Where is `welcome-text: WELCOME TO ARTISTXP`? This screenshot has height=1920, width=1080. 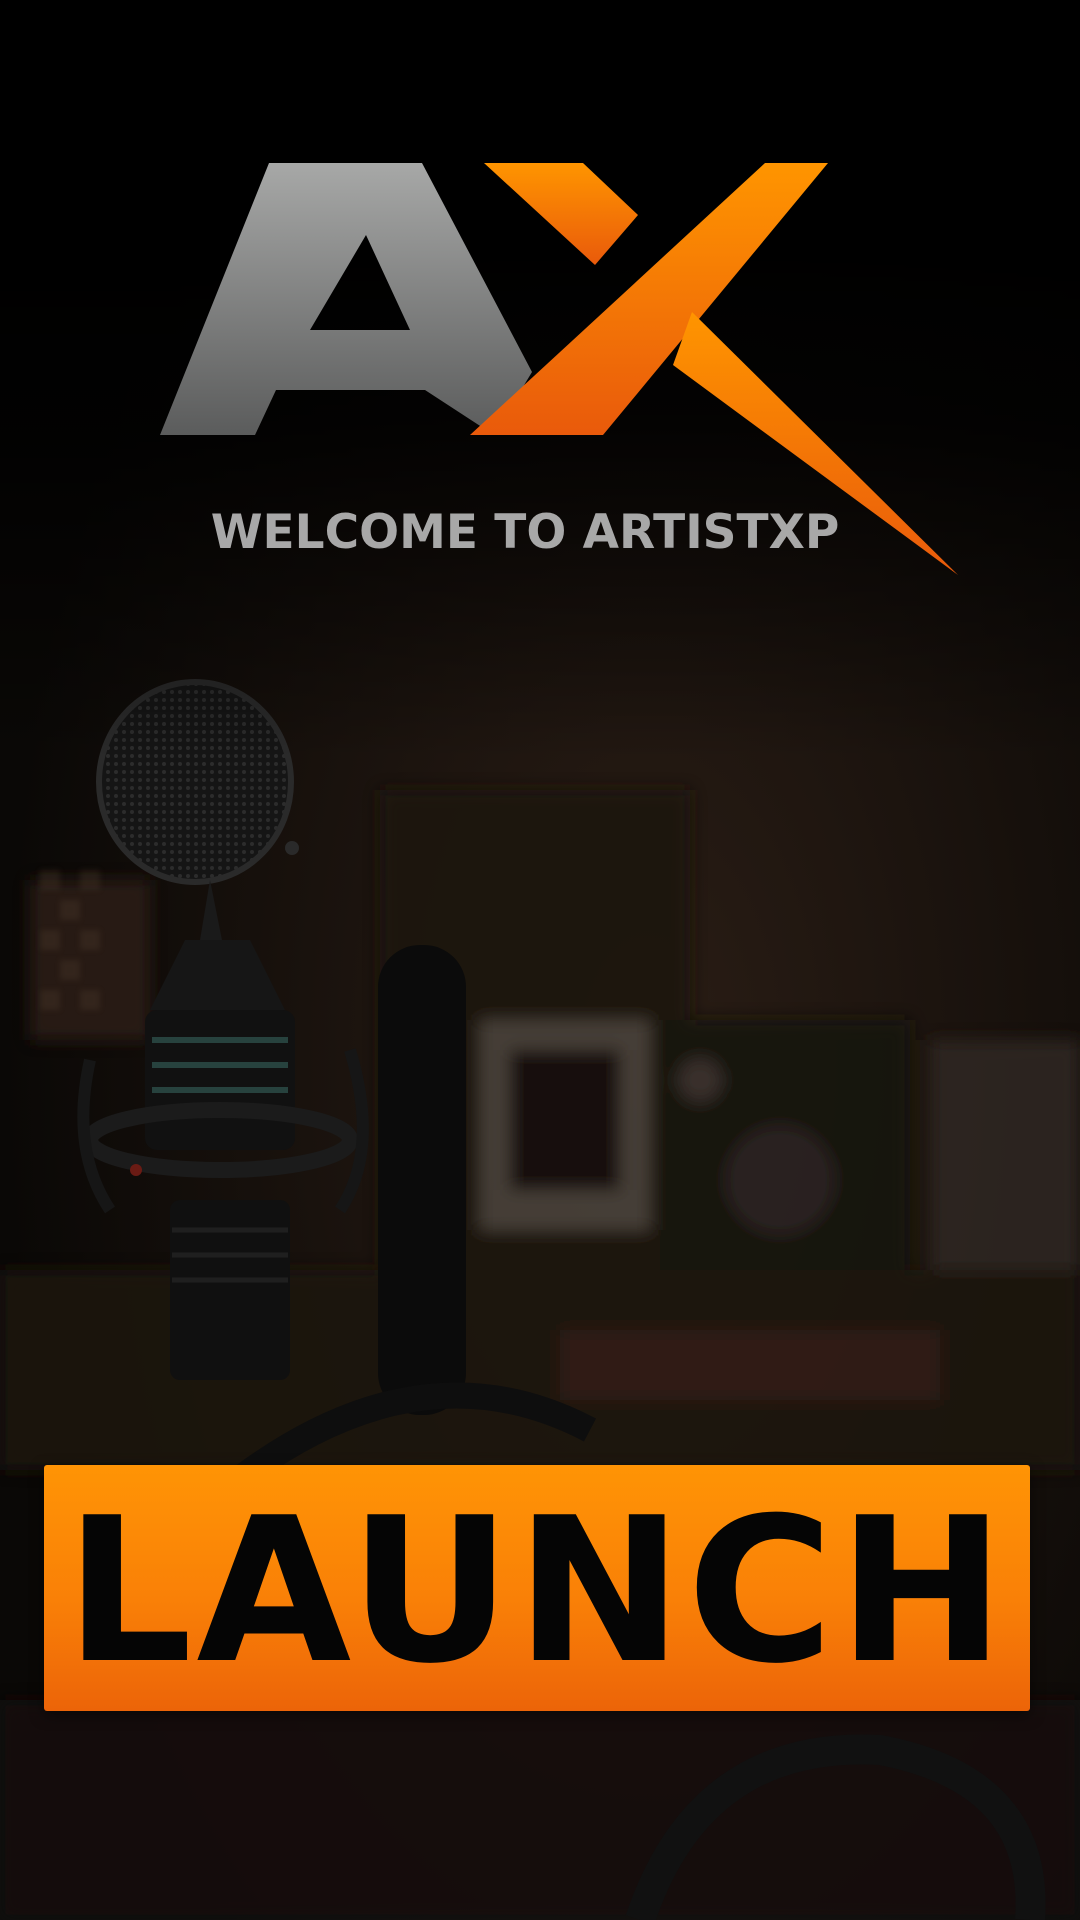
welcome-text: WELCOME TO ARTISTXP is located at coordinates (525, 532).